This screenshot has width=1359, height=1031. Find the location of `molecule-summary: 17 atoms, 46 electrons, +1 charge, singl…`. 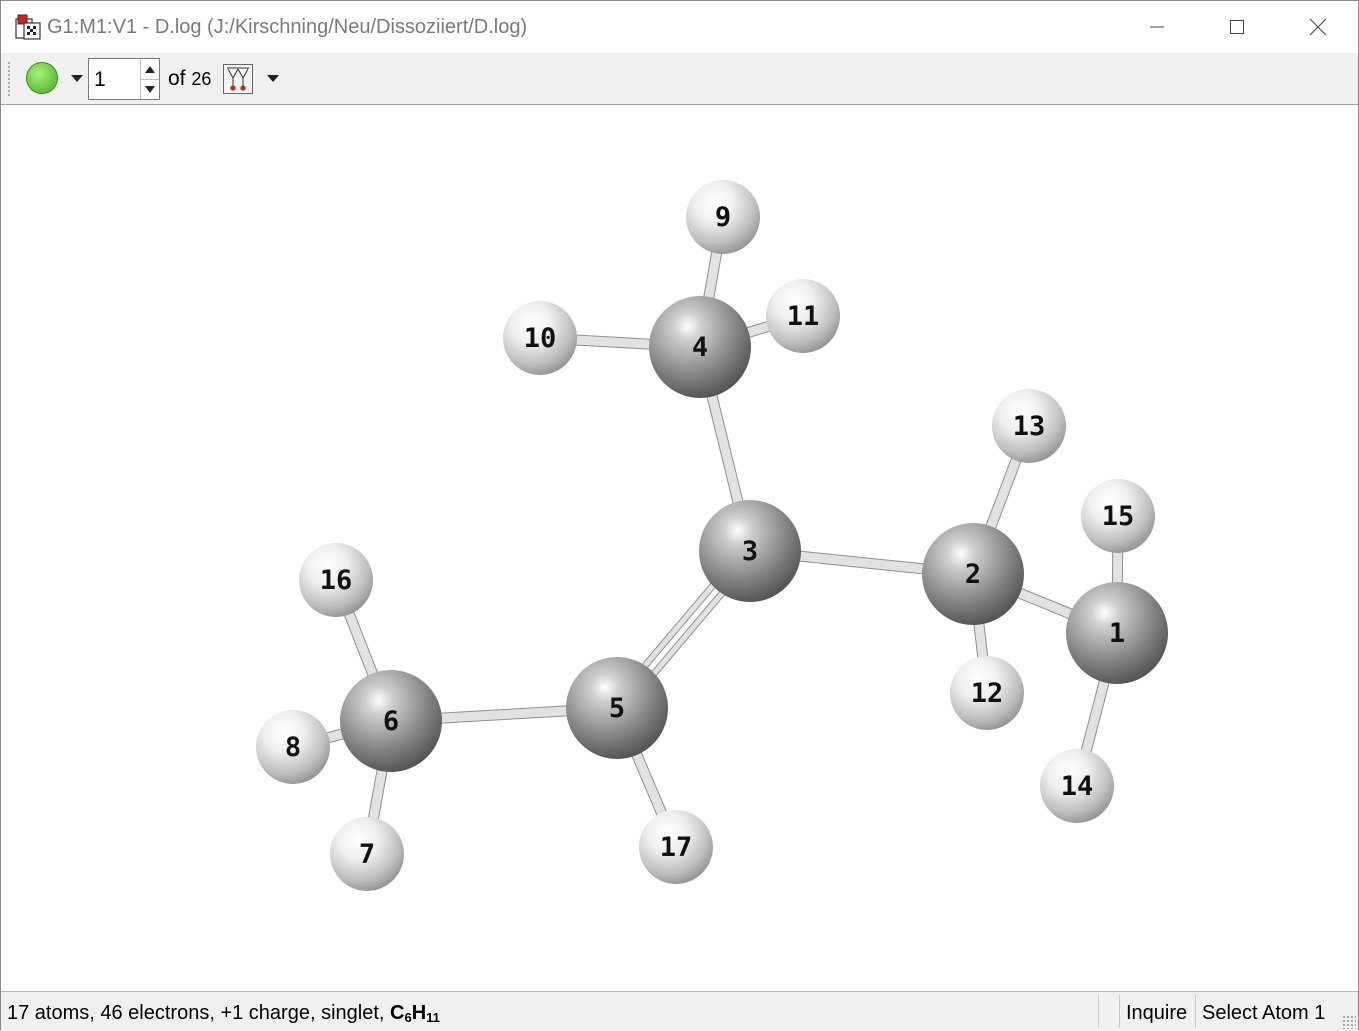

molecule-summary: 17 atoms, 46 electrons, +1 charge, singl… is located at coordinates (223, 1013).